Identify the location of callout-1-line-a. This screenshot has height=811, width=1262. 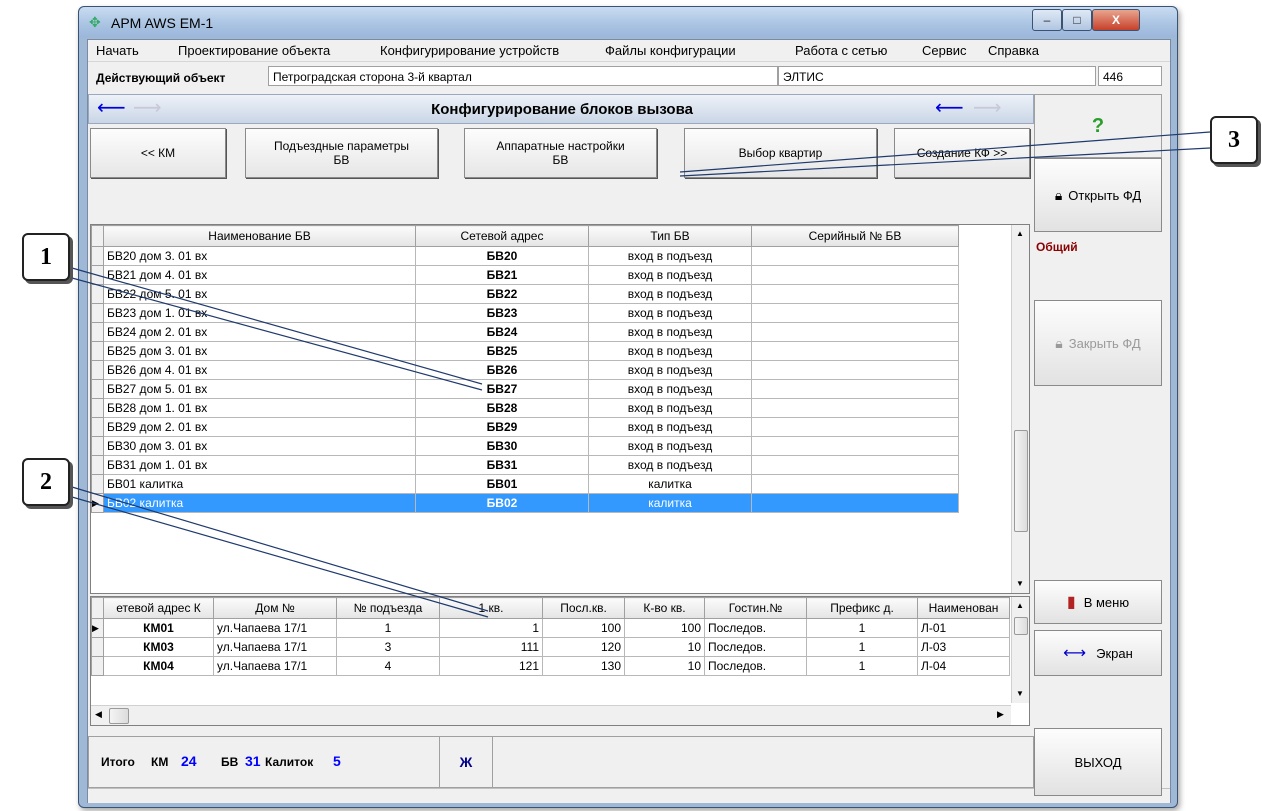
(277, 326).